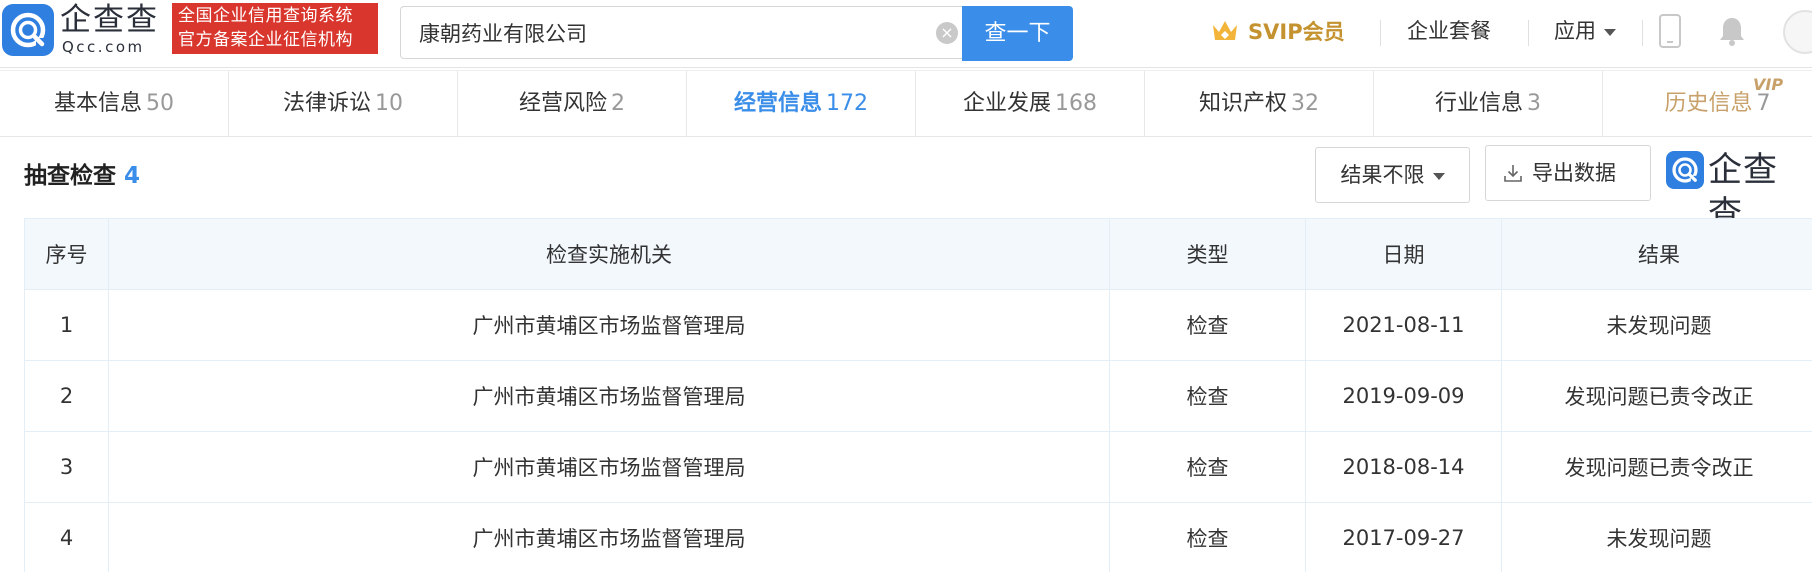 The width and height of the screenshot is (1812, 572). What do you see at coordinates (66, 537) in the screenshot?
I see `cell-index: 4` at bounding box center [66, 537].